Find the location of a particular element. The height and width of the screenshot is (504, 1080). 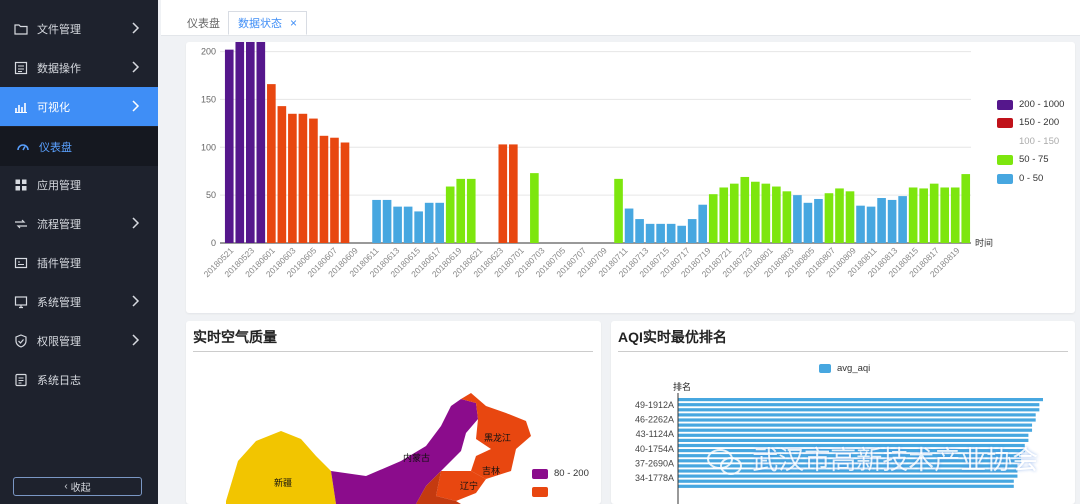

legend-item: 0 - 50 is located at coordinates (1020, 178).